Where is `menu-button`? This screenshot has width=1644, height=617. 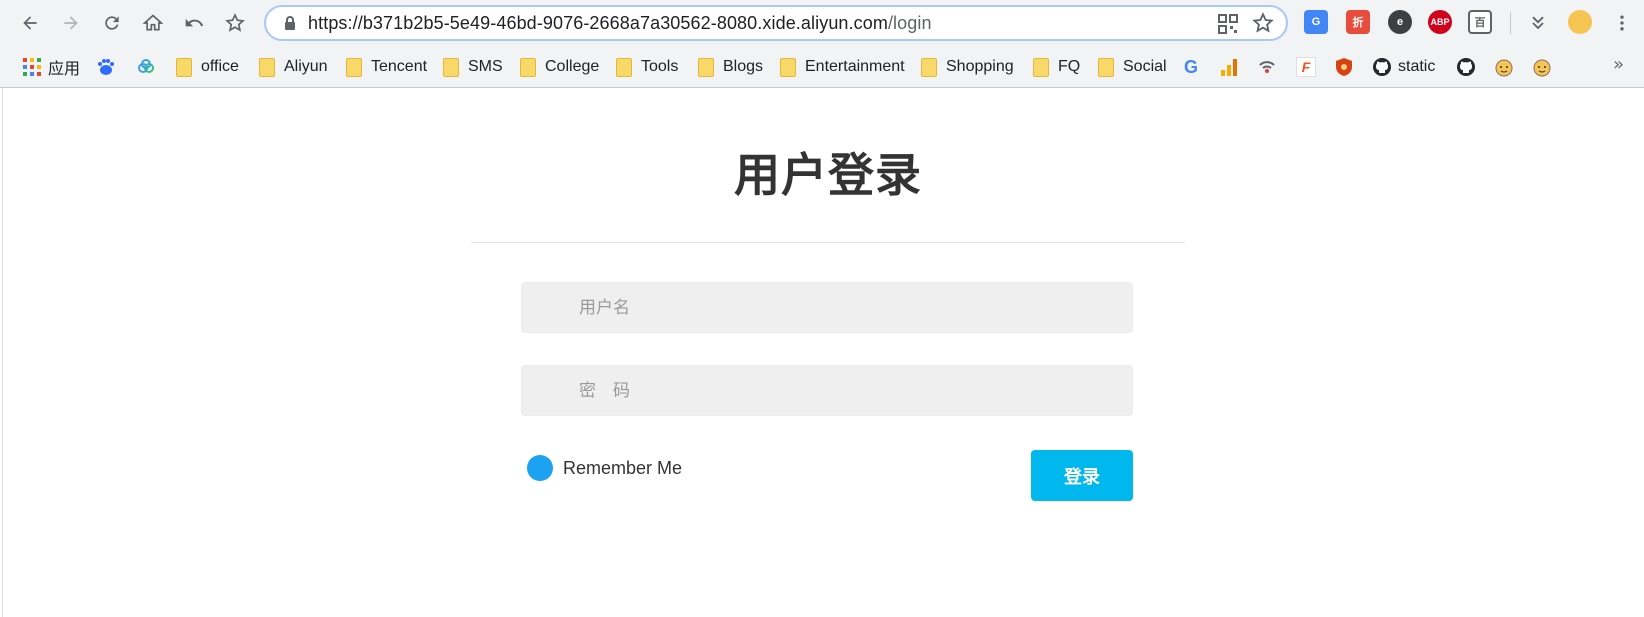
menu-button is located at coordinates (1622, 23).